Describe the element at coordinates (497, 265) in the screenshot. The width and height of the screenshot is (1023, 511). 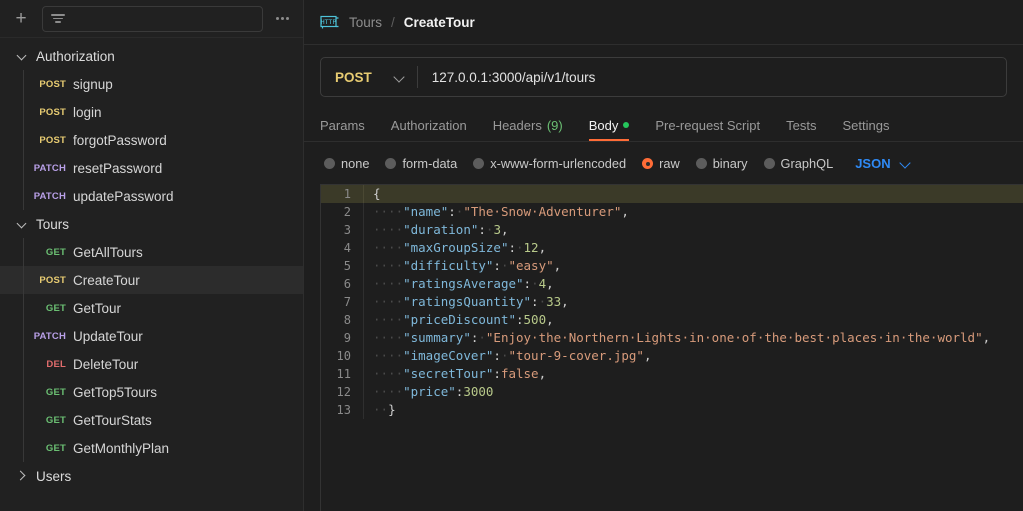
I see `code-token: :` at that location.